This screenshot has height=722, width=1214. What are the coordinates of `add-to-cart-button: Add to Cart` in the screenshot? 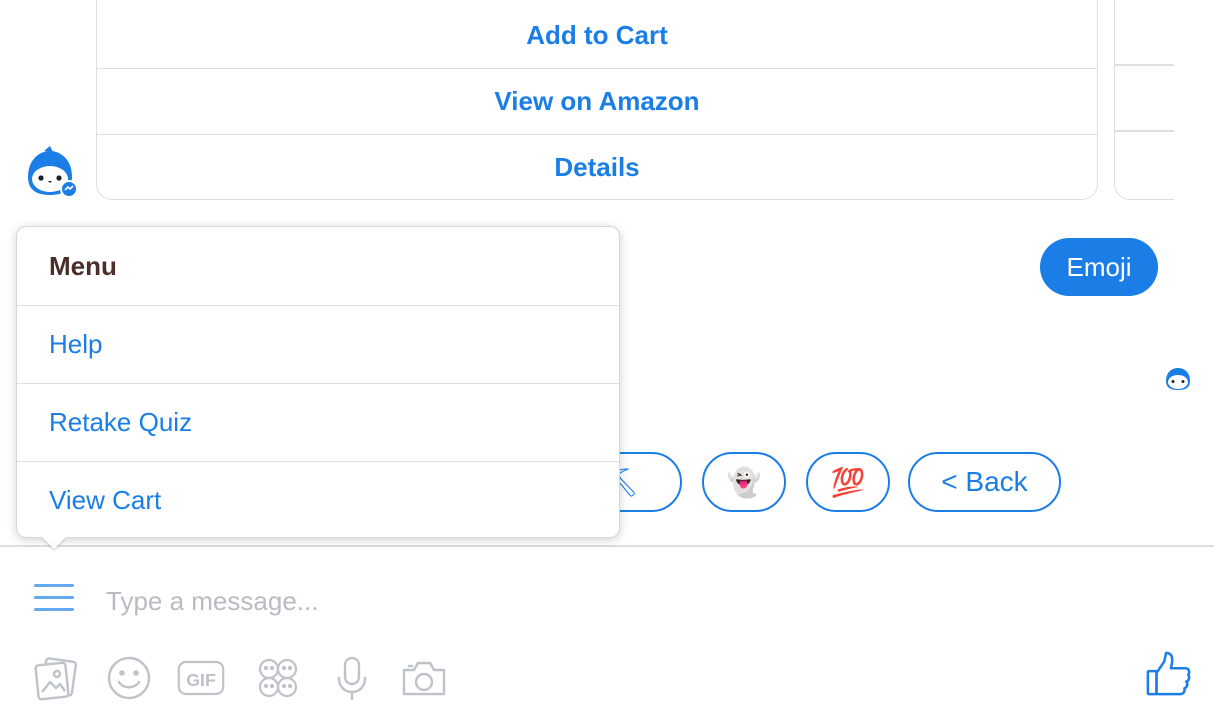 It's located at (597, 34).